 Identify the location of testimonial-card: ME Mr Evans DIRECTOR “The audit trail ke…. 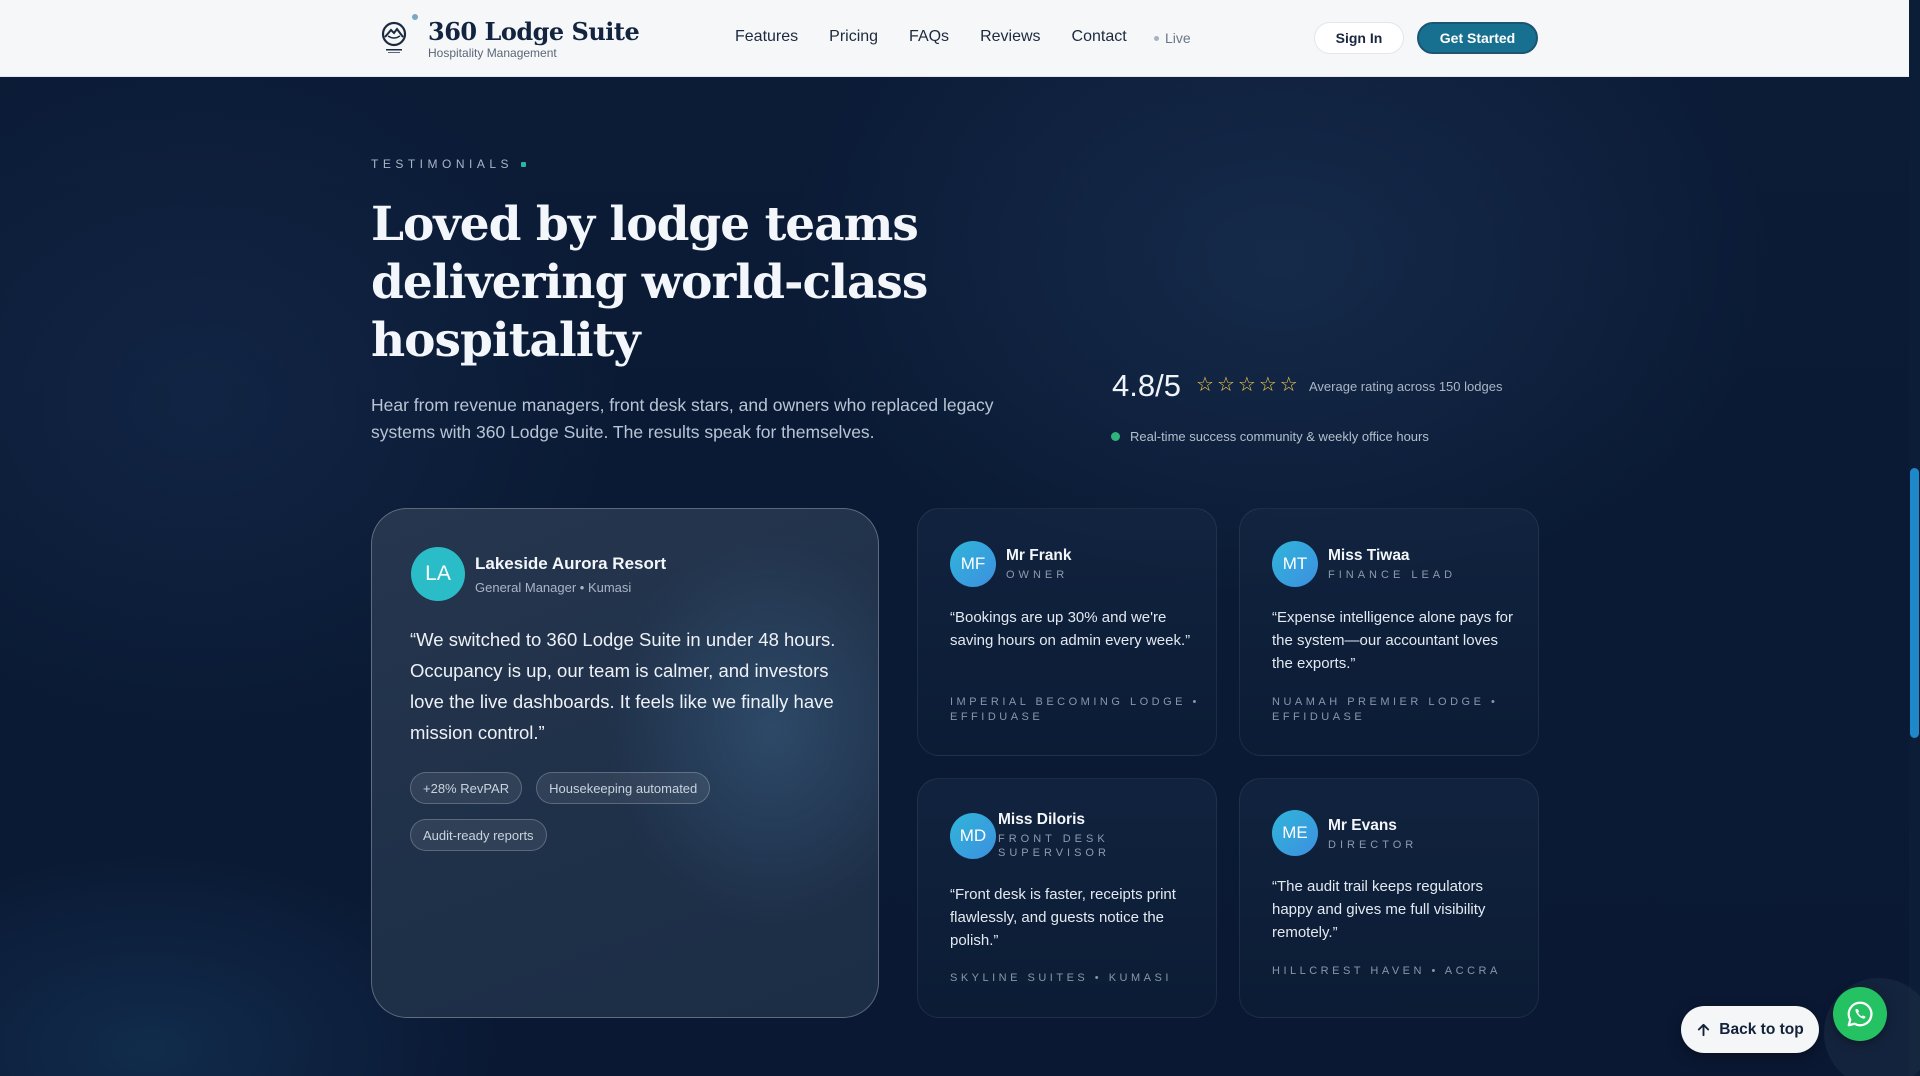
(1389, 898).